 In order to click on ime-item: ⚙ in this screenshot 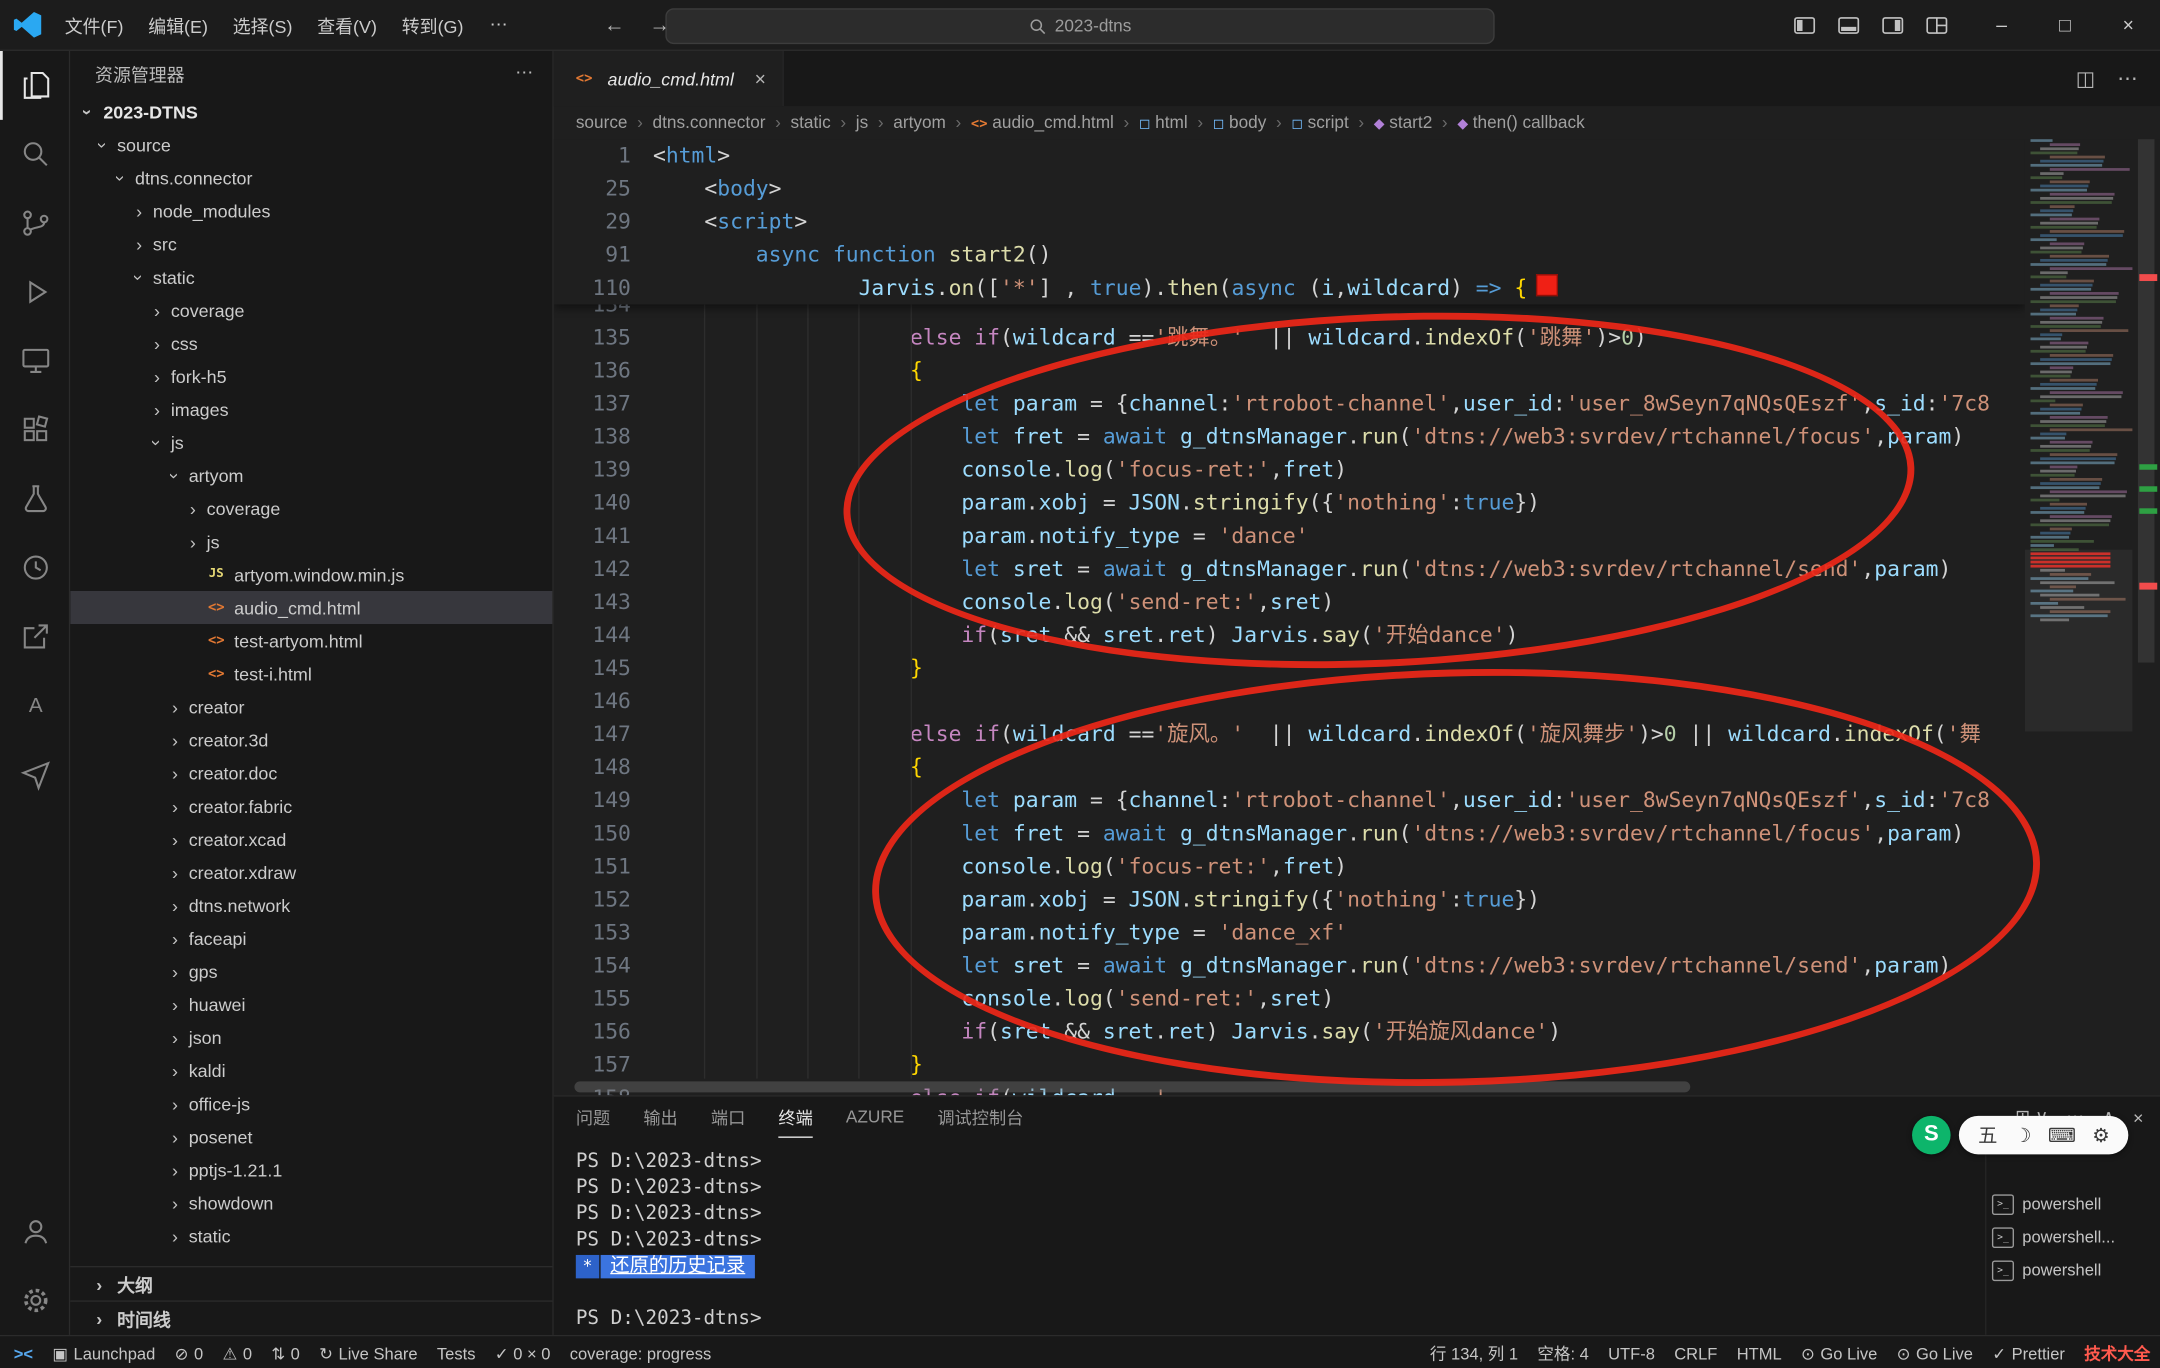, I will do `click(2100, 1134)`.